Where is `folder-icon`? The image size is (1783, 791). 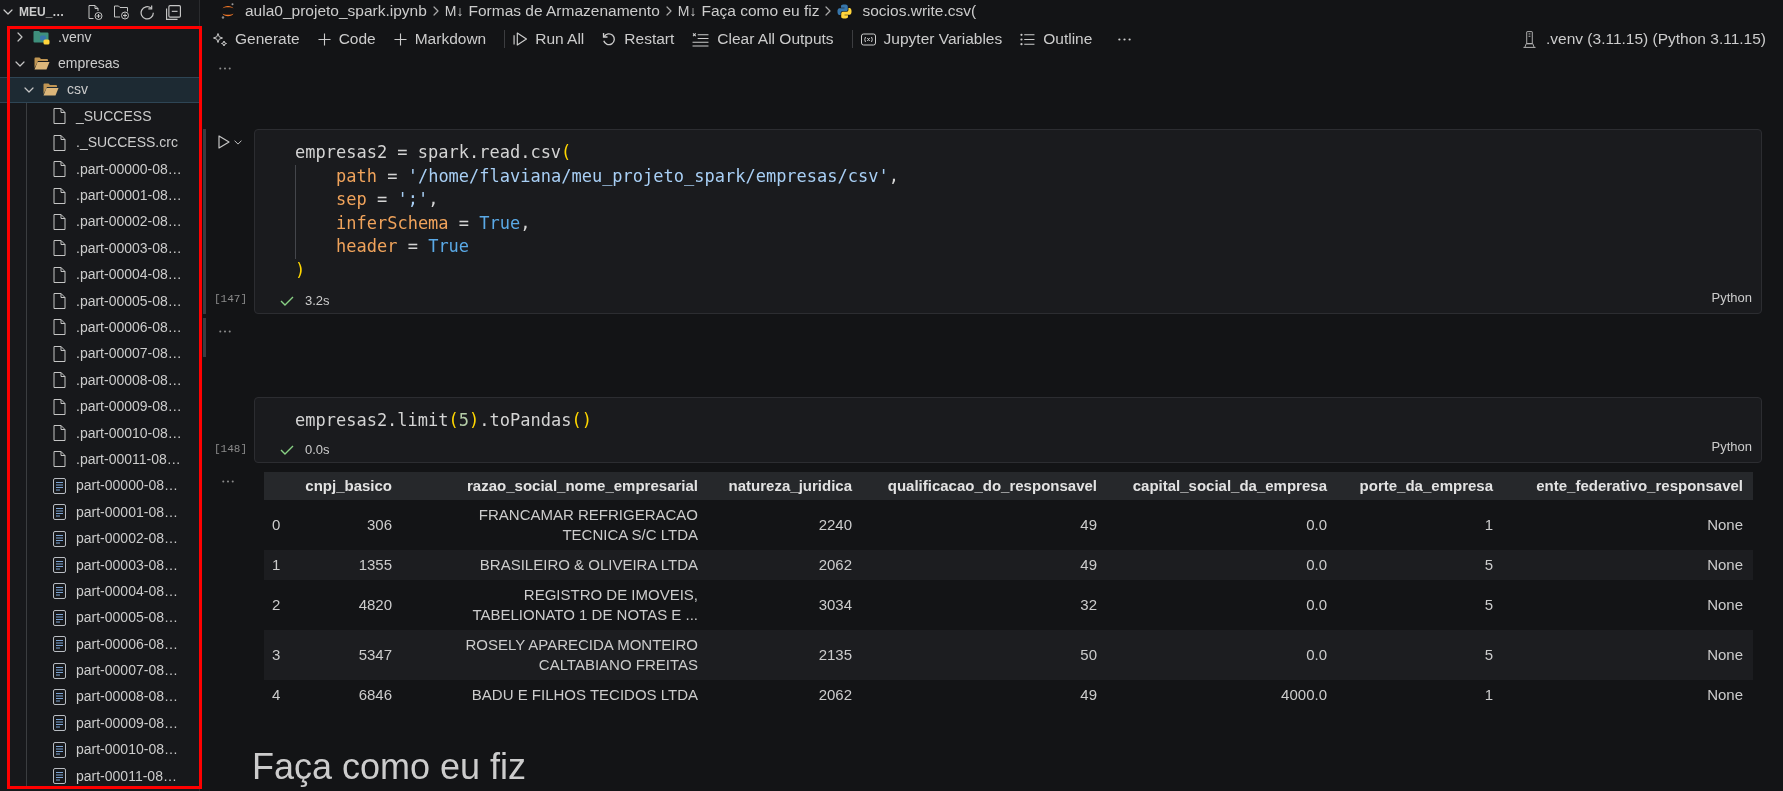
folder-icon is located at coordinates (41, 64).